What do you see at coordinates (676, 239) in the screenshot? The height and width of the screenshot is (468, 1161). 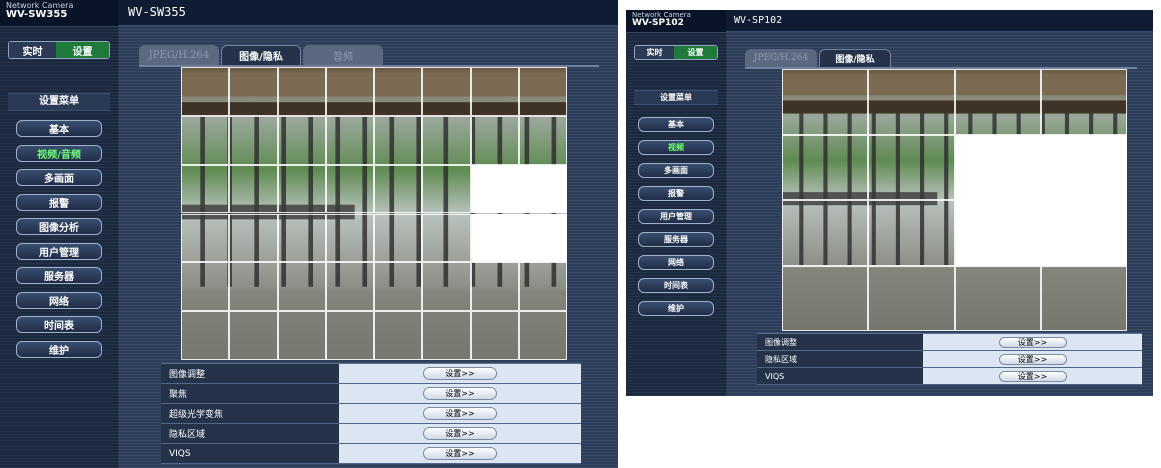 I see `menu-item-6: 服务器` at bounding box center [676, 239].